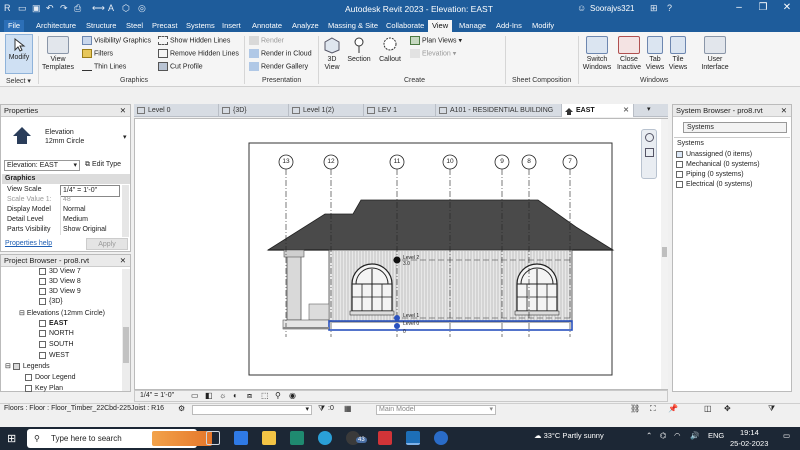 The image size is (800, 450). Describe the element at coordinates (50, 8) in the screenshot. I see `undo-icon: ↶` at that location.